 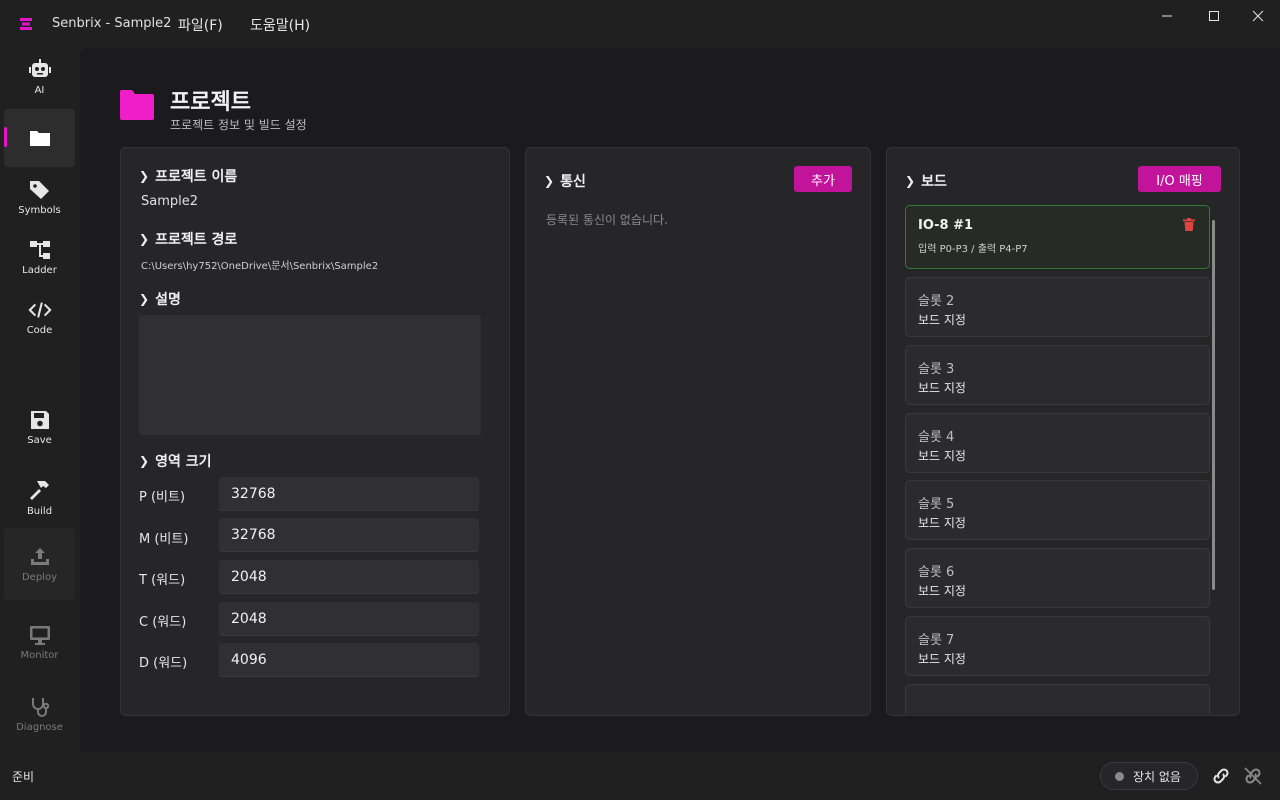 What do you see at coordinates (936, 640) in the screenshot?
I see `slot-title: 슬롯 7` at bounding box center [936, 640].